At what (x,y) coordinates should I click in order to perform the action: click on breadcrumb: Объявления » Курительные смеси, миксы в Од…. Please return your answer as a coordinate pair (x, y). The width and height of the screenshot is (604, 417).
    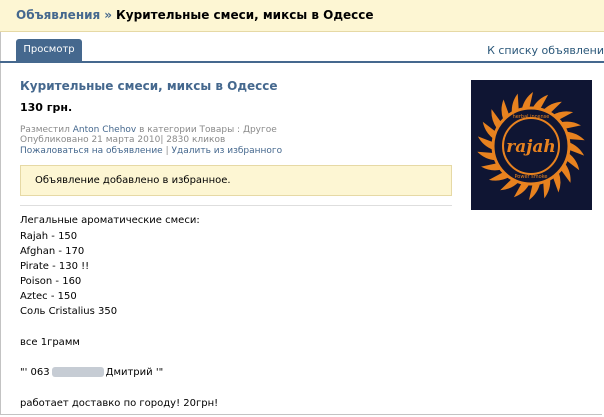
    Looking at the image, I should click on (195, 15).